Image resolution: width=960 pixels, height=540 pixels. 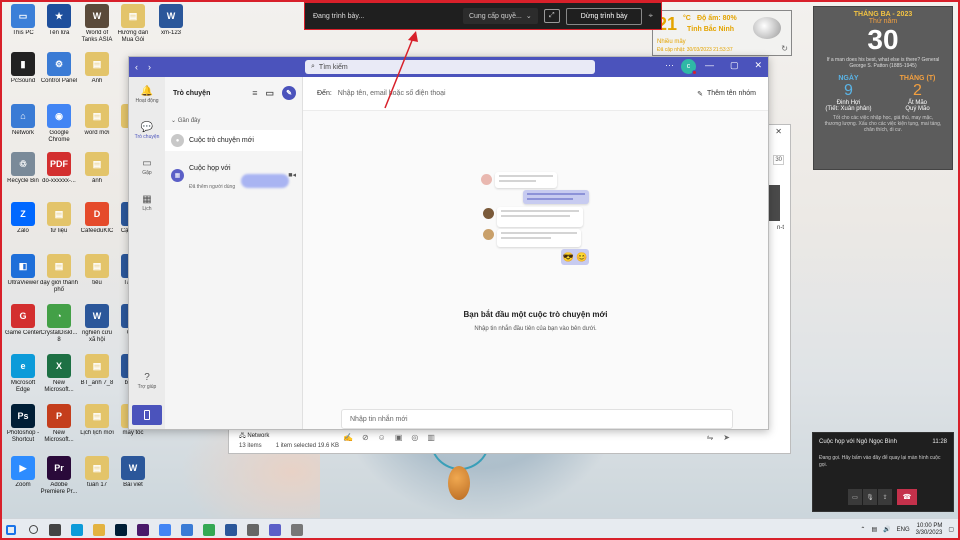 I want to click on mic-icon: 🎙, so click(x=870, y=497).